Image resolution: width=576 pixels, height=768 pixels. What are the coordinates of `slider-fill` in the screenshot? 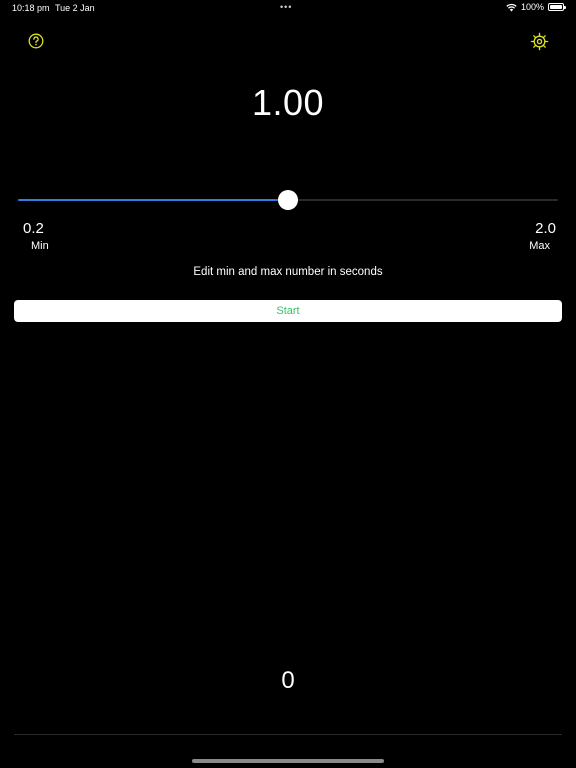 It's located at (153, 200).